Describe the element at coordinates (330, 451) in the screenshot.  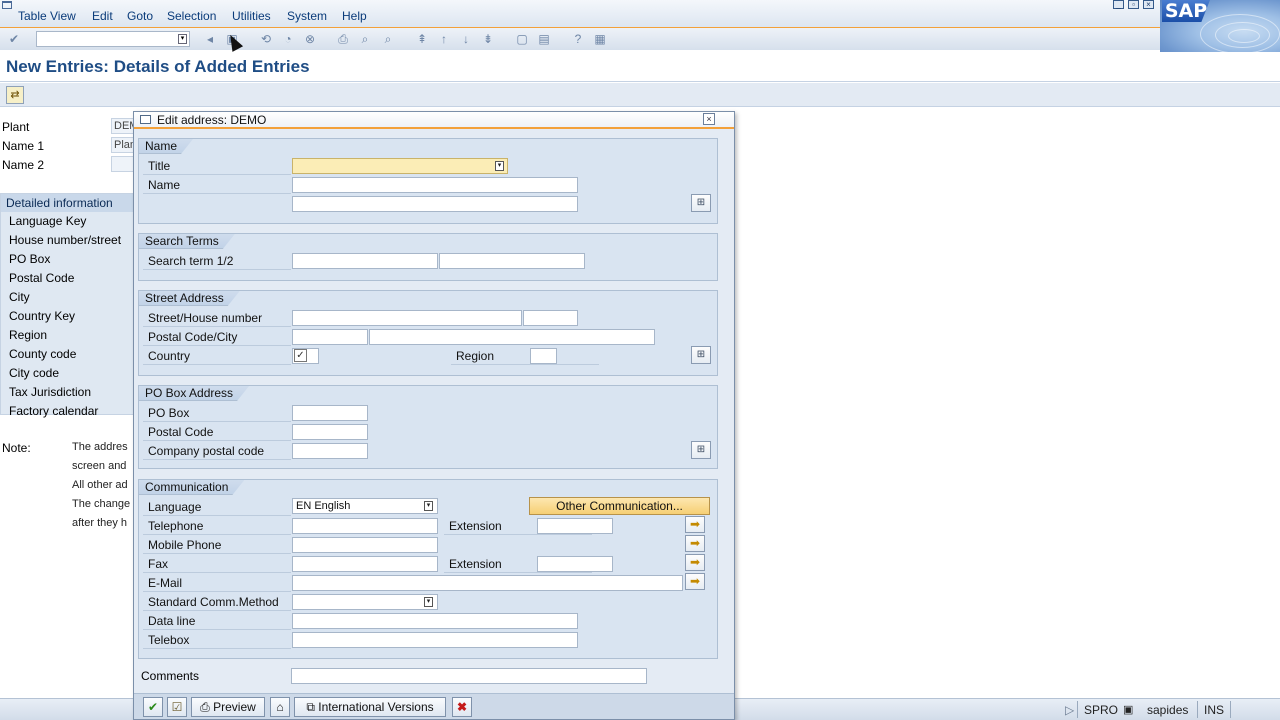
I see `company-postal-input` at that location.